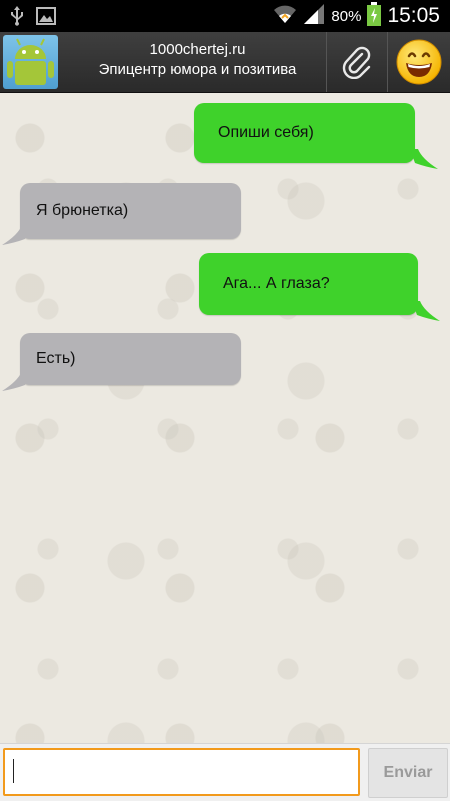 The image size is (450, 801). I want to click on composer-bar: Enviar, so click(225, 772).